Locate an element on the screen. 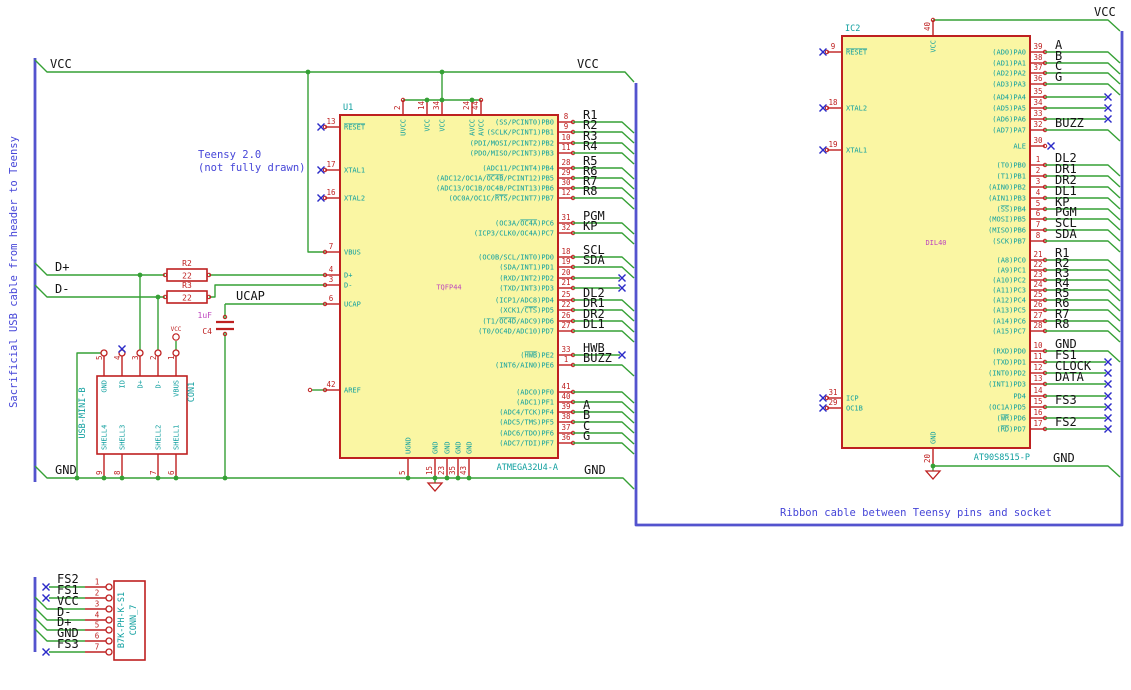  capacitor-c4: 1uF C4 is located at coordinates (216, 323).